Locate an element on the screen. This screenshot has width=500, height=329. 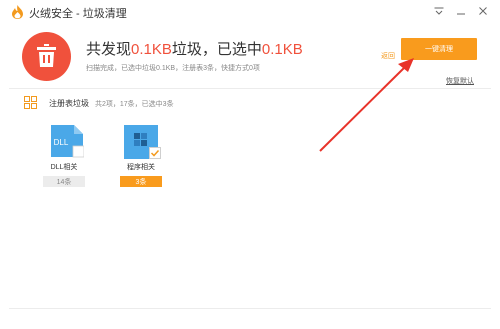
dll-file-icon: DLL is located at coordinates (67, 141).